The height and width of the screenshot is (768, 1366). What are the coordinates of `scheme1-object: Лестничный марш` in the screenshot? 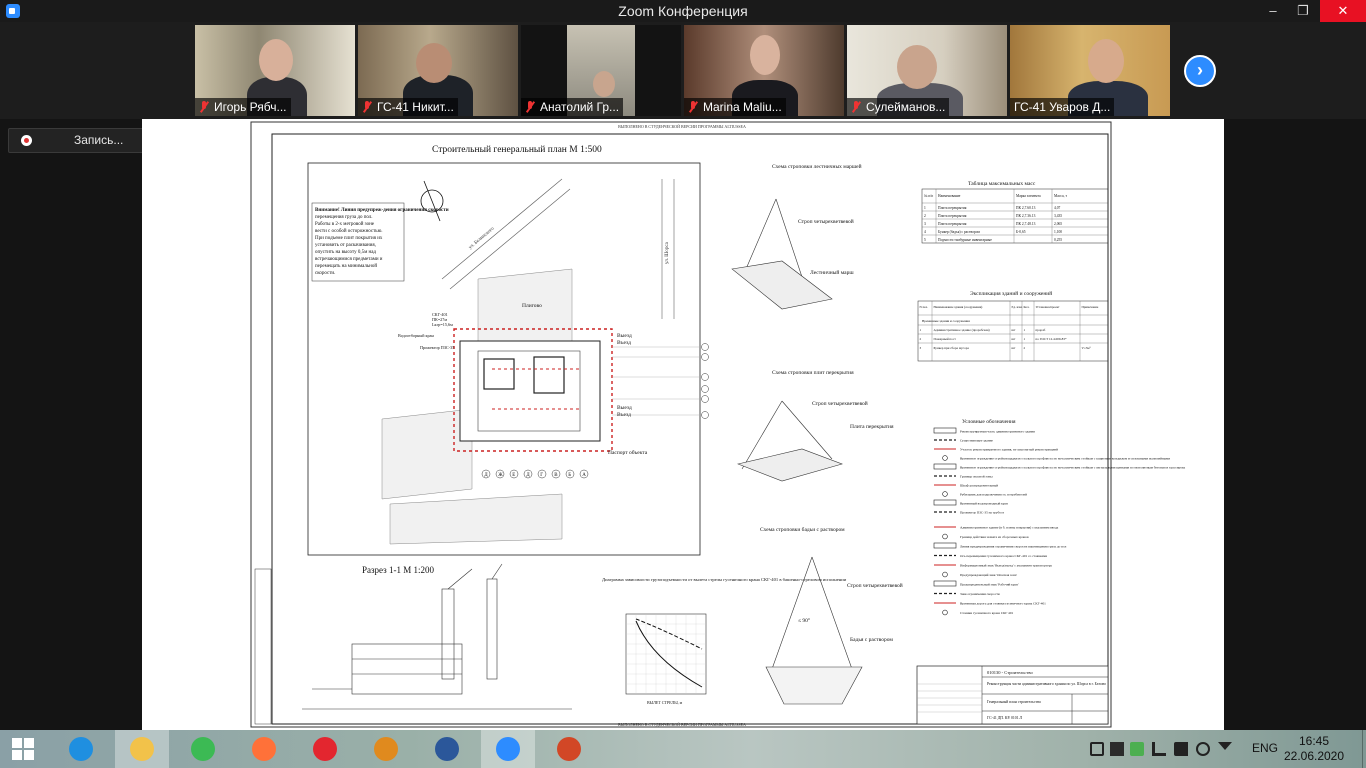 It's located at (832, 272).